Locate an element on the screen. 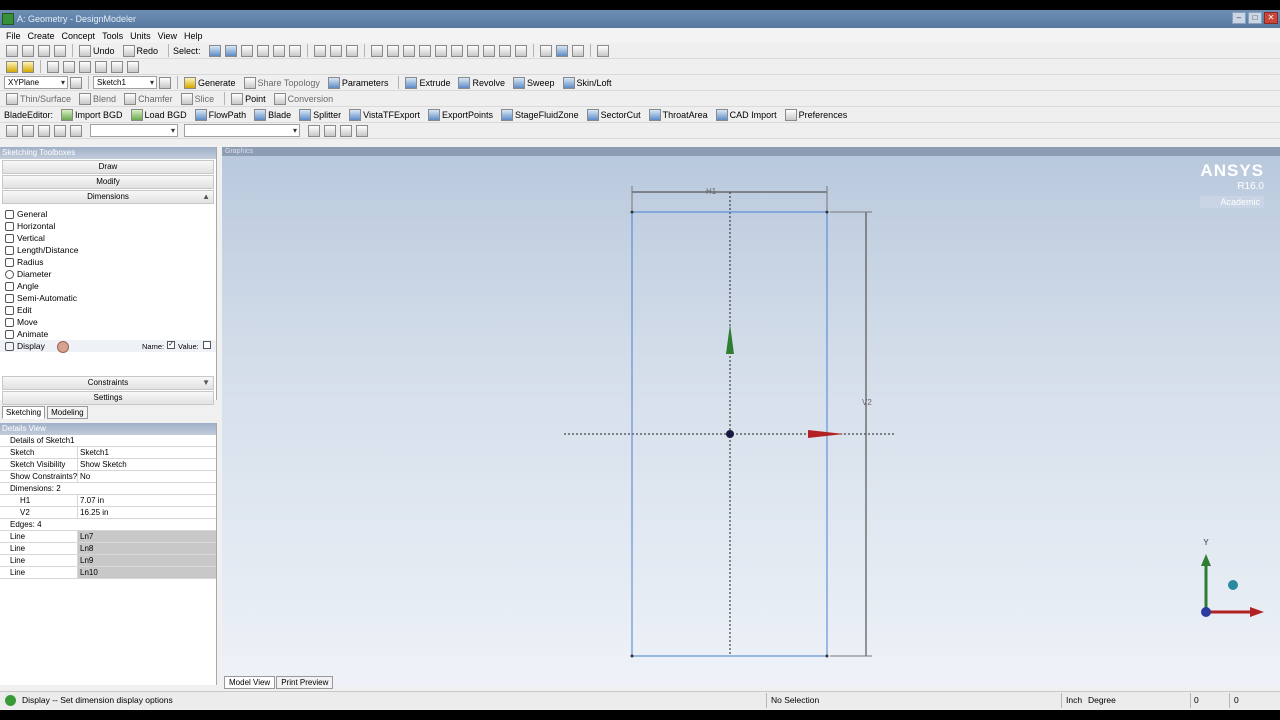 This screenshot has height=720, width=1280. undo-button: Undo is located at coordinates (104, 51).